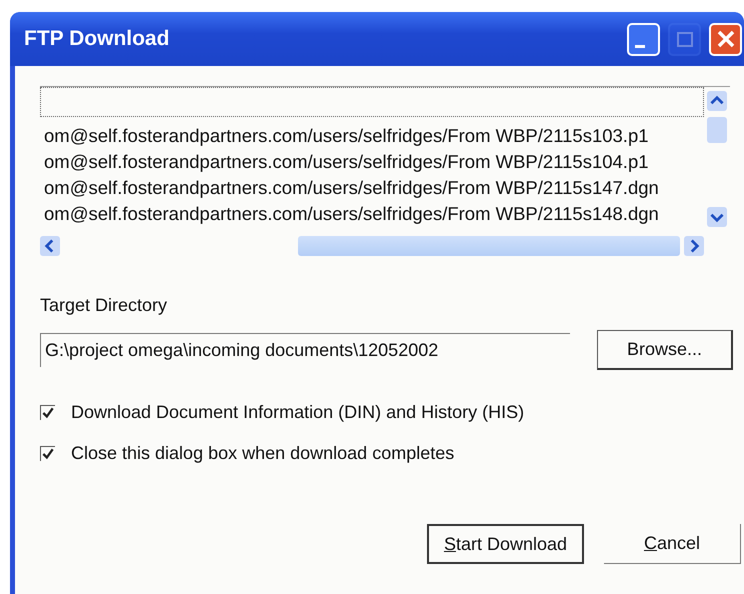 The height and width of the screenshot is (594, 744). What do you see at coordinates (372, 136) in the screenshot?
I see `list-item: om@self.fosterandpartners.com/users/selfridges/From WBP/2115s103.p1` at bounding box center [372, 136].